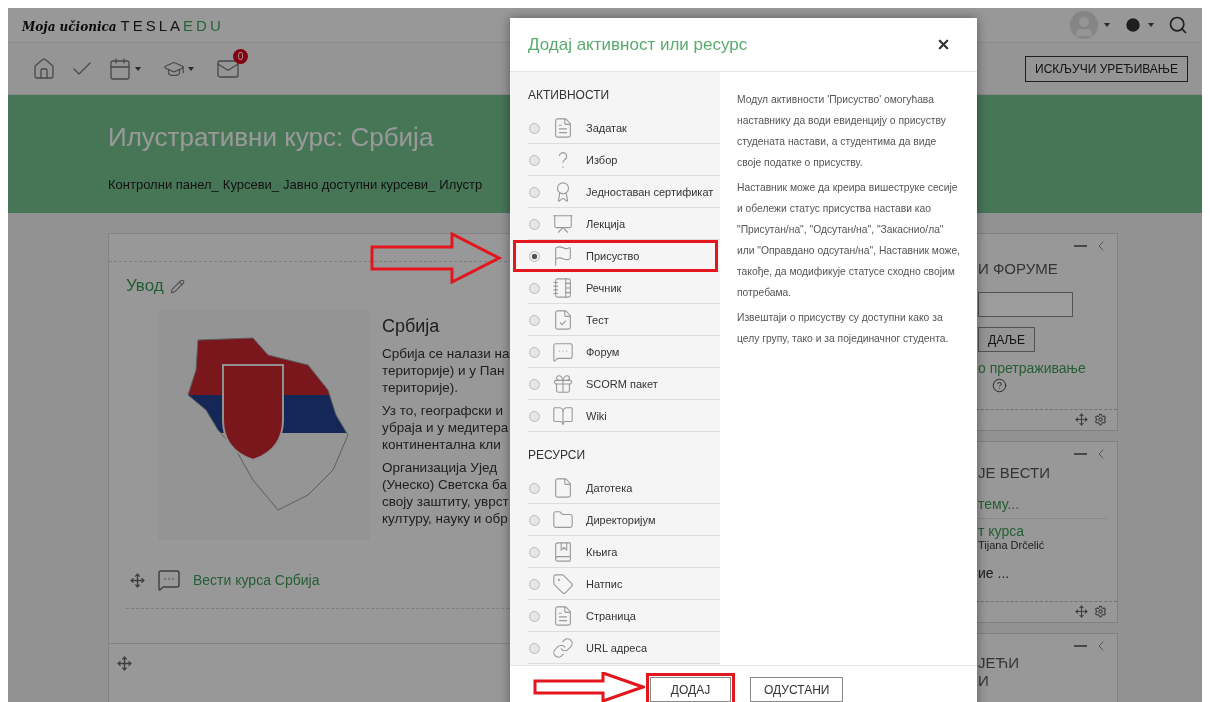  What do you see at coordinates (622, 384) in the screenshot?
I see `option-label: SCORM пакет` at bounding box center [622, 384].